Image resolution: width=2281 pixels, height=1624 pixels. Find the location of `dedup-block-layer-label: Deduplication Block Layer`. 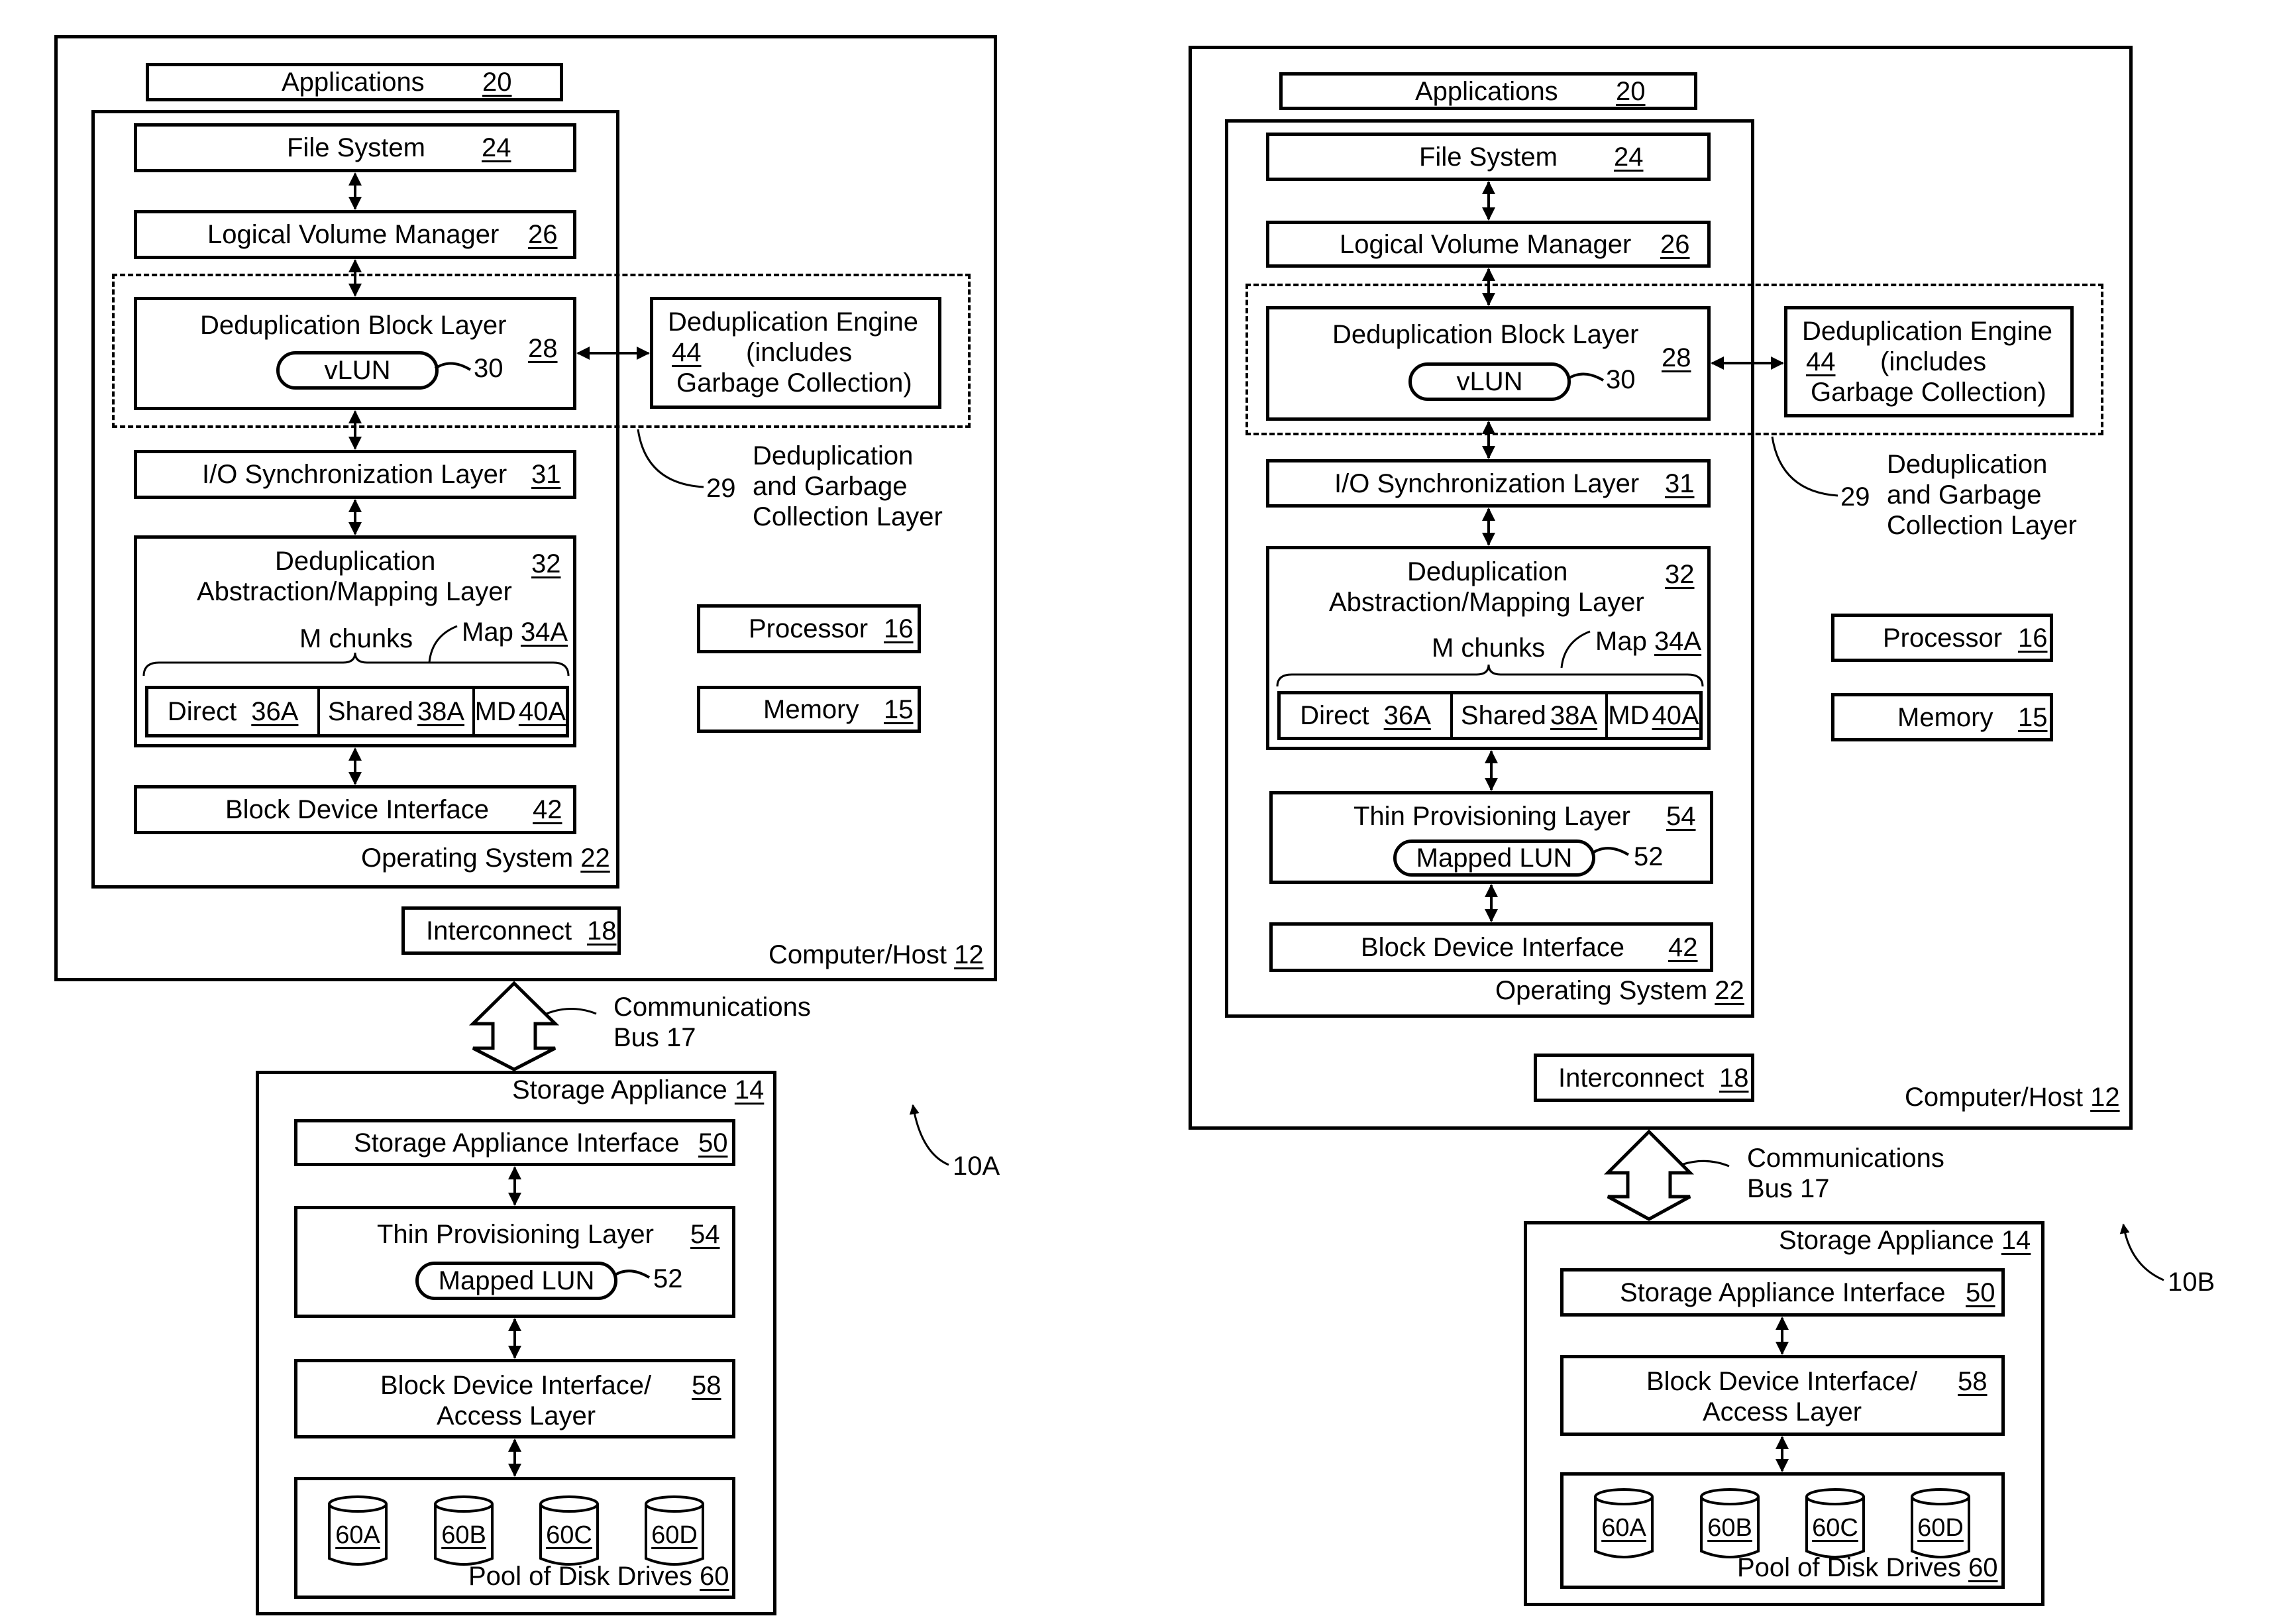

dedup-block-layer-label: Deduplication Block Layer is located at coordinates (354, 325).